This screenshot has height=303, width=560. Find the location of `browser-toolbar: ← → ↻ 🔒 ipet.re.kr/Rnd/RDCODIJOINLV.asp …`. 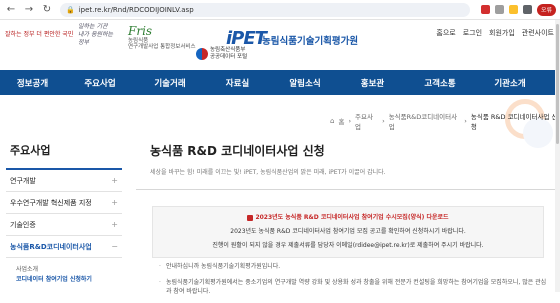

browser-toolbar: ← → ↻ 🔒 ipet.re.kr/Rnd/RDCODIJOINLV.asp … is located at coordinates (280, 10).